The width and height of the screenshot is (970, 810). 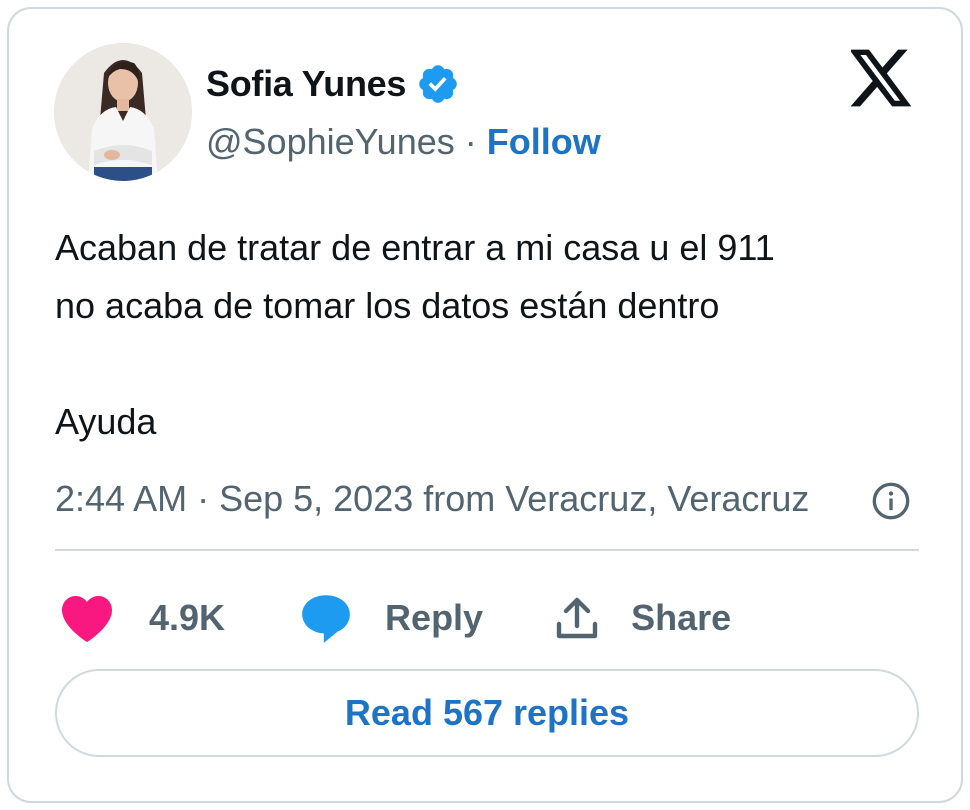 What do you see at coordinates (434, 617) in the screenshot?
I see `reply-label: Reply` at bounding box center [434, 617].